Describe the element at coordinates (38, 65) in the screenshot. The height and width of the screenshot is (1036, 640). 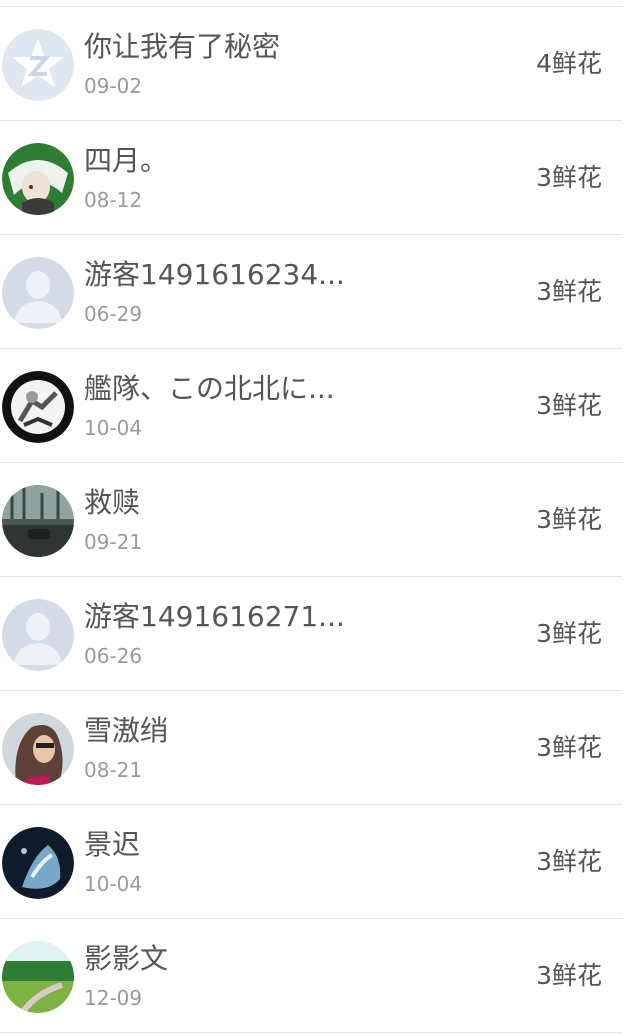
I see `qzone-star-icon` at that location.